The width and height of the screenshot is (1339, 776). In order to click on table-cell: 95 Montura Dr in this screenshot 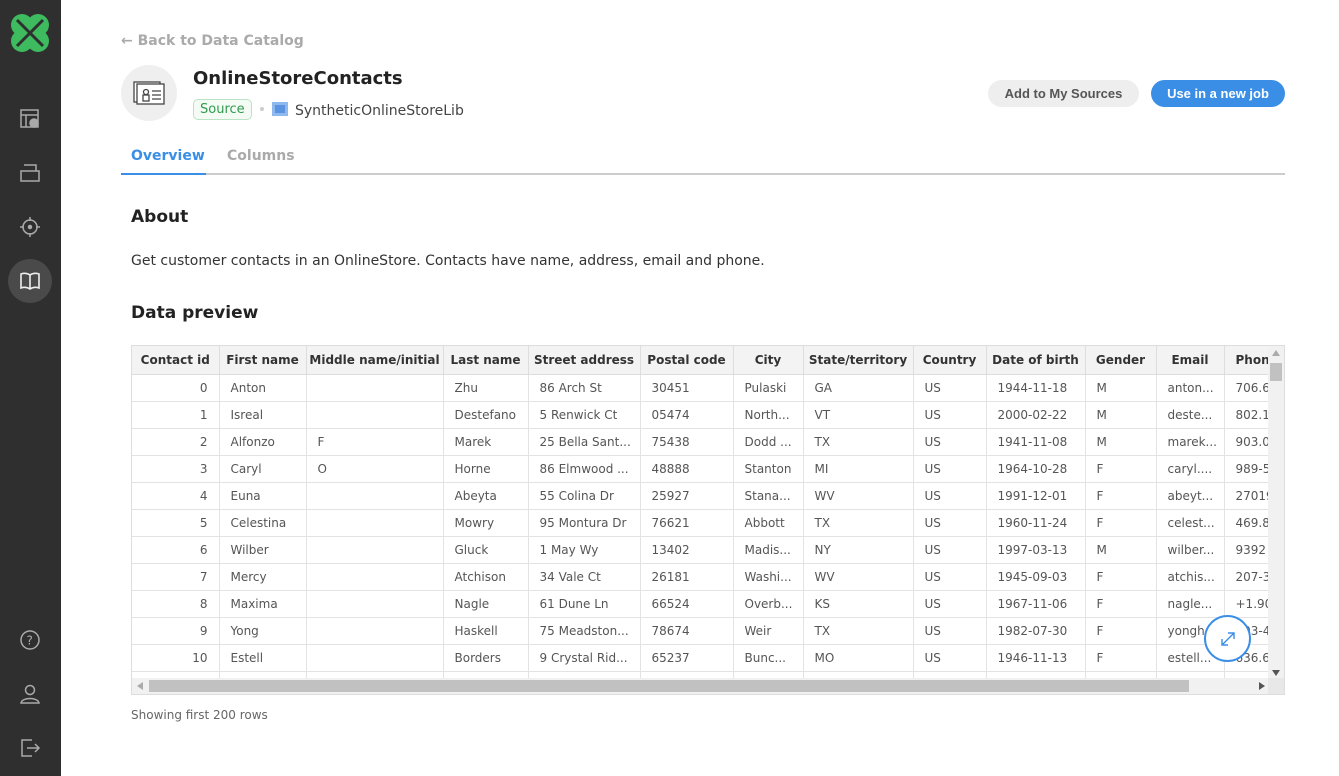, I will do `click(584, 523)`.